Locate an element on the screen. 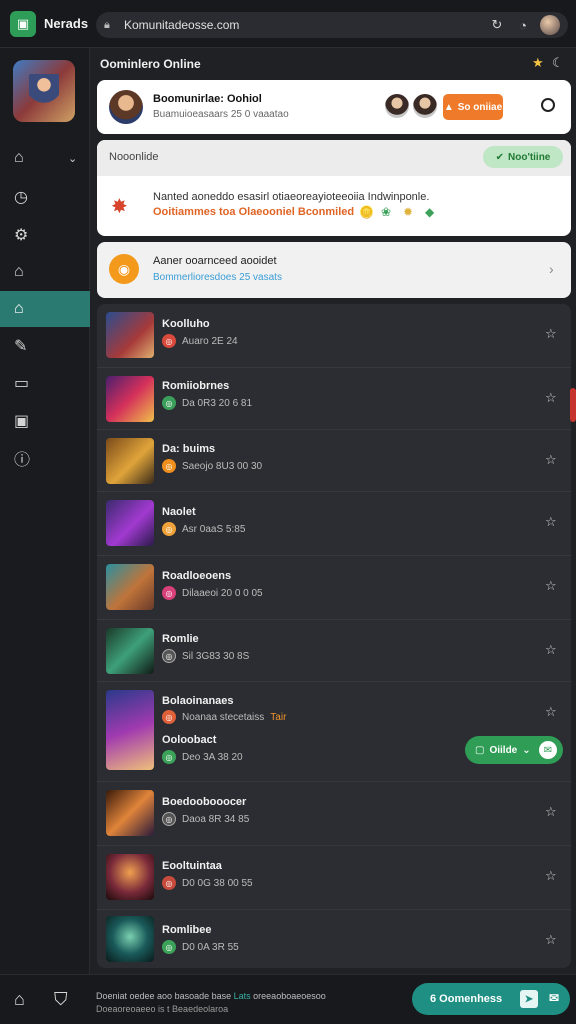  message-bubble-icon: ✉ is located at coordinates (548, 750).